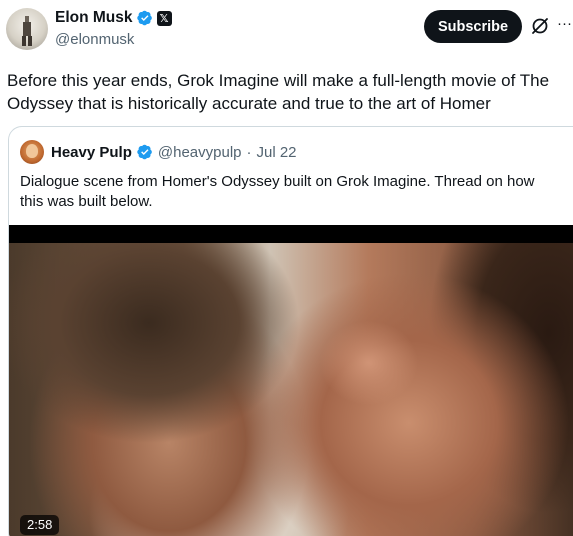  I want to click on quoted-post-header: Heavy Pulp @heavypulp · Jul 22, so click(158, 152).